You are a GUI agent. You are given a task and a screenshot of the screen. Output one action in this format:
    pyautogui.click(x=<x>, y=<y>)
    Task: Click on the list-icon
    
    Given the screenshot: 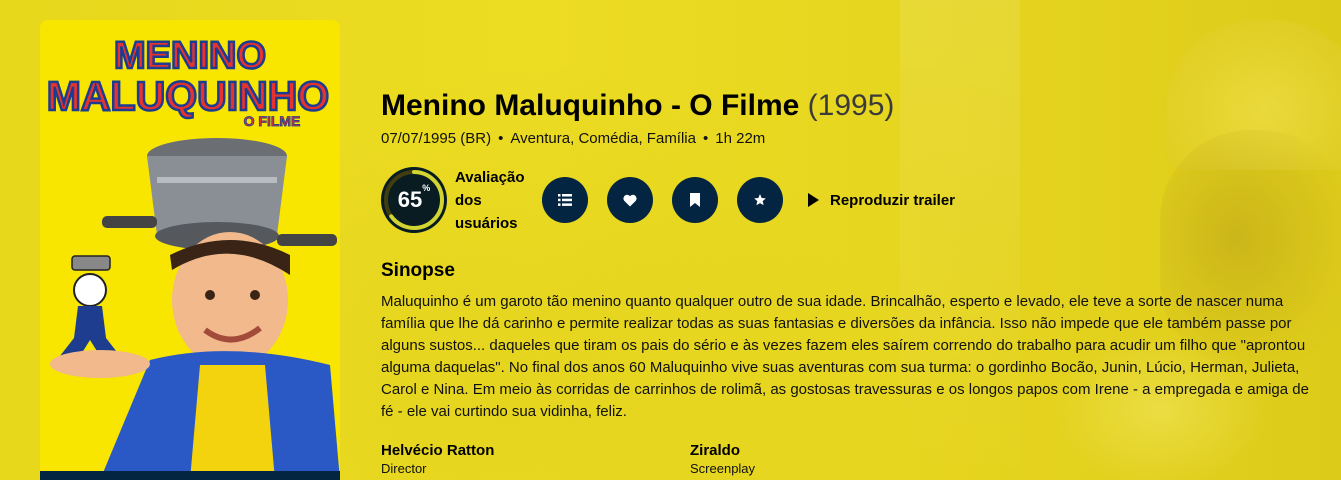 What is the action you would take?
    pyautogui.click(x=565, y=200)
    